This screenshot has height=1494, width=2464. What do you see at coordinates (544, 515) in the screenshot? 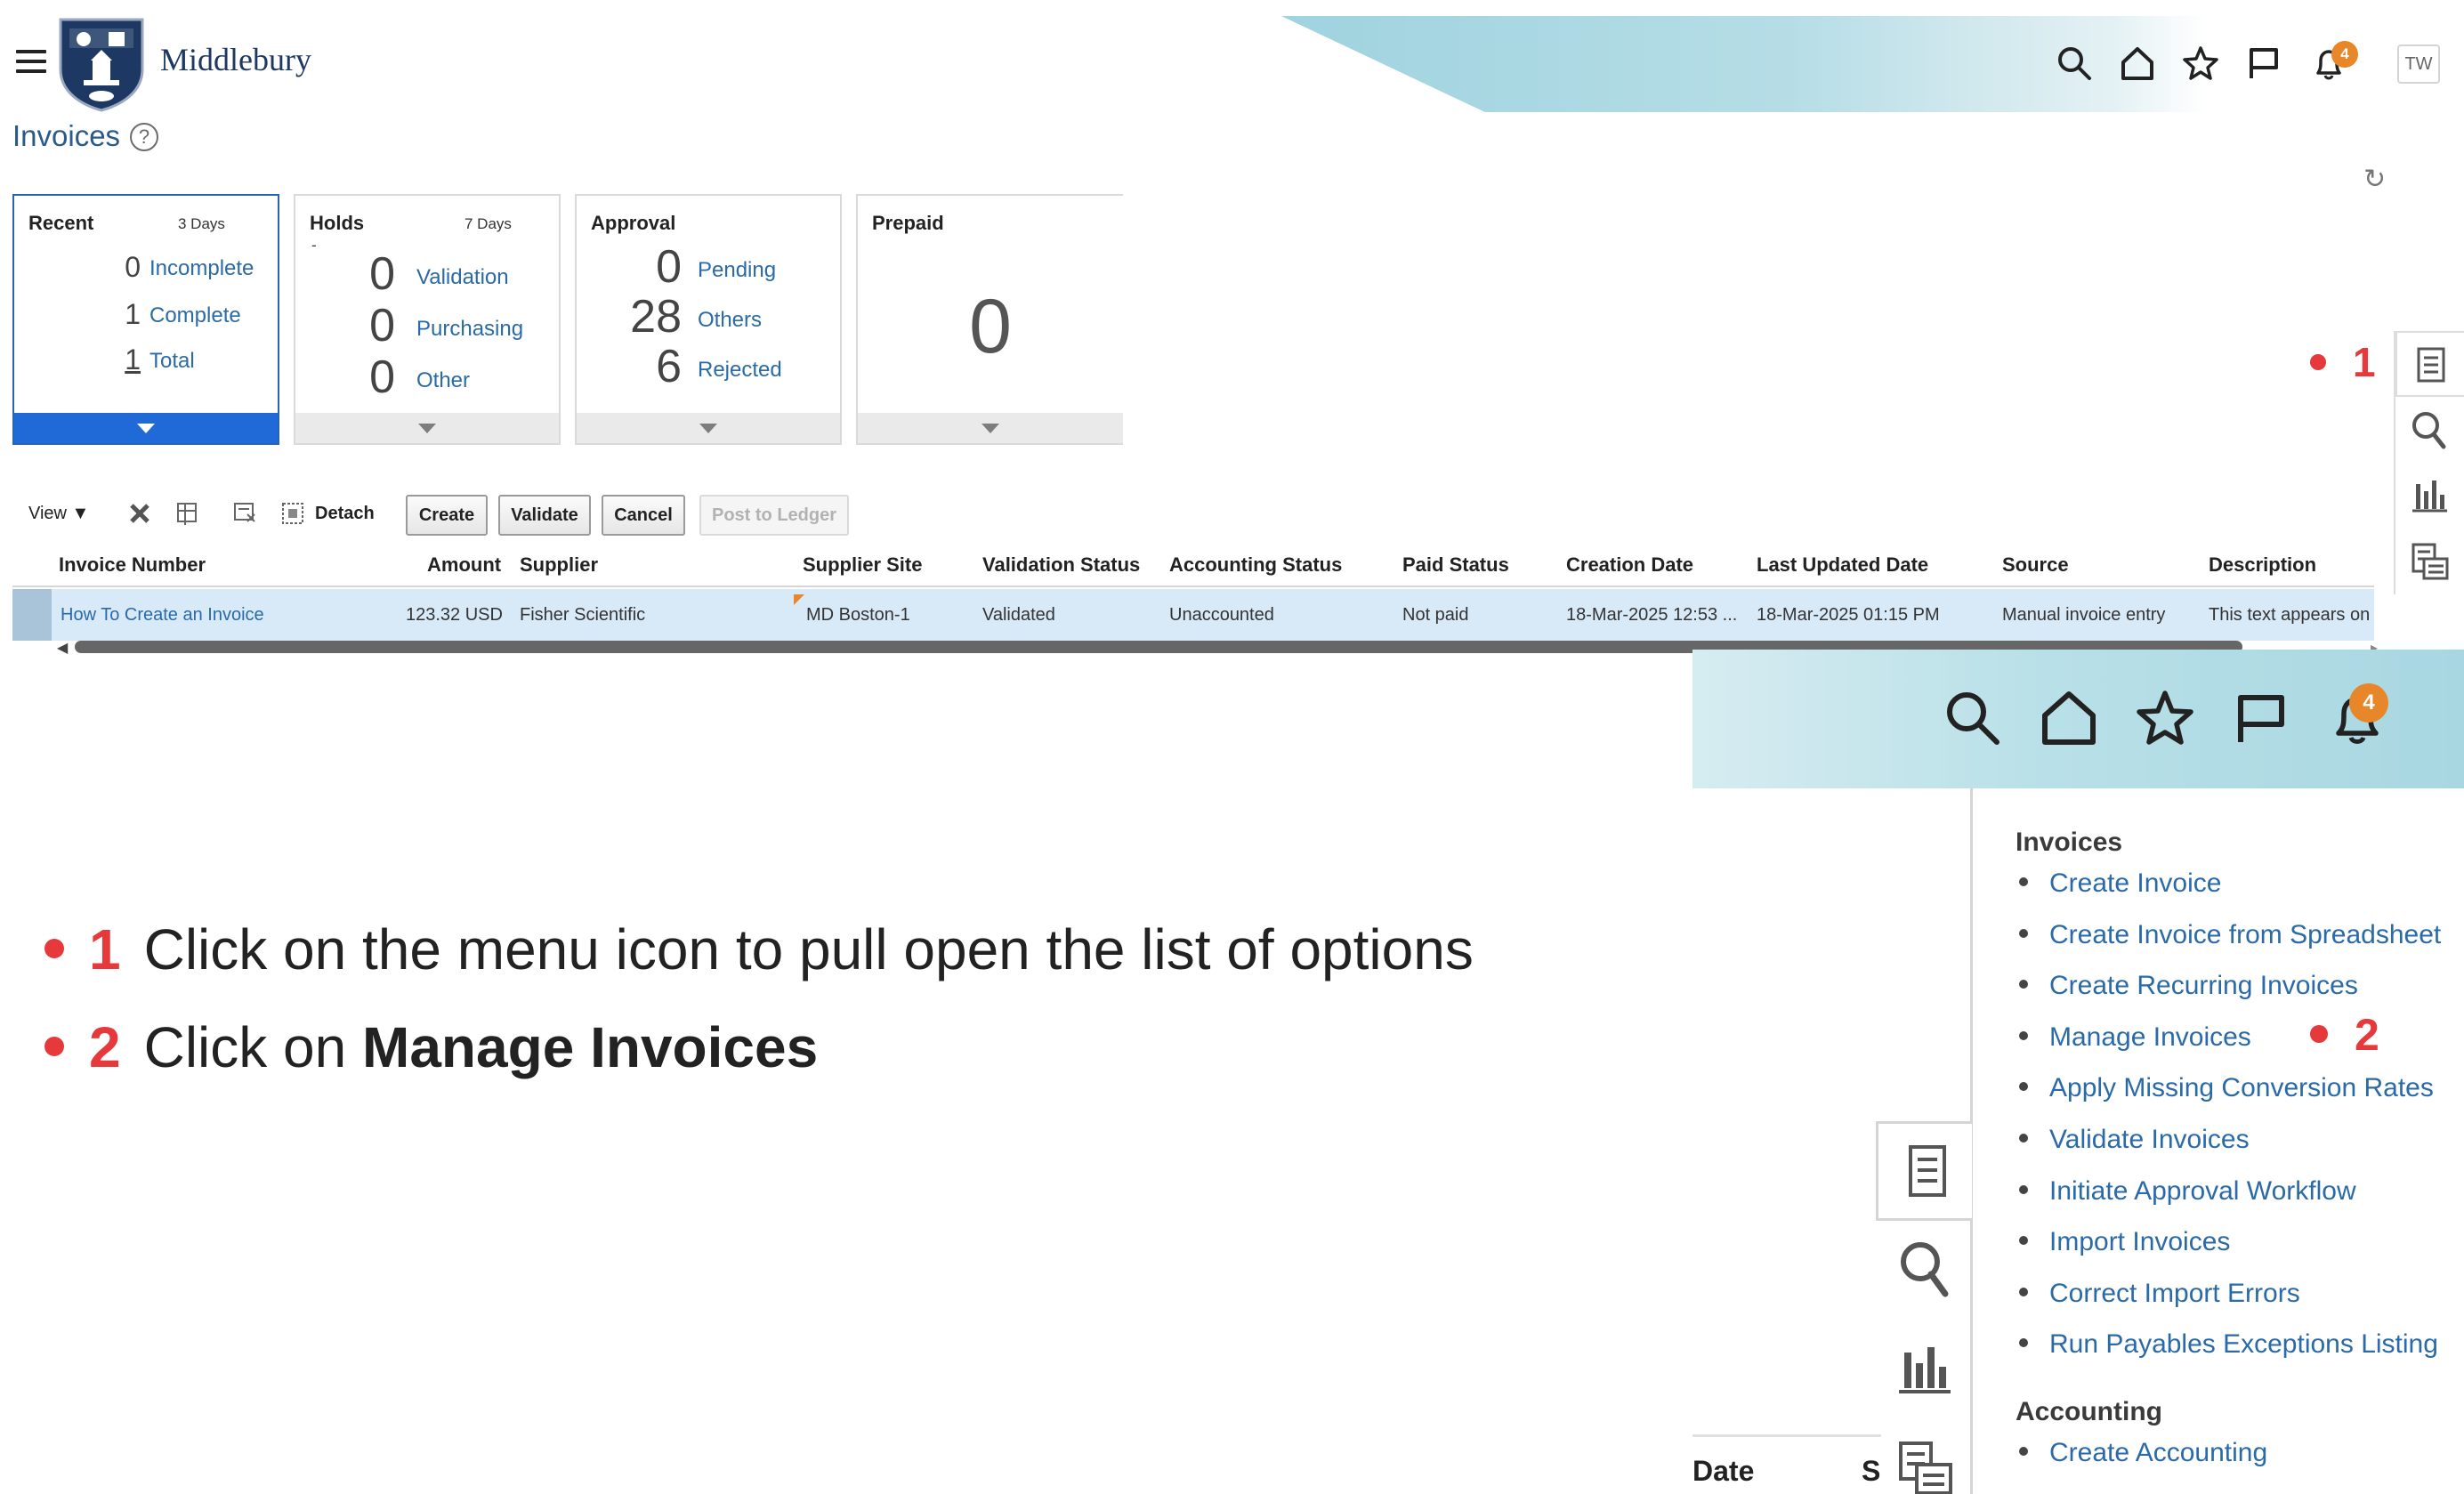
I see `validate-button: Validate` at bounding box center [544, 515].